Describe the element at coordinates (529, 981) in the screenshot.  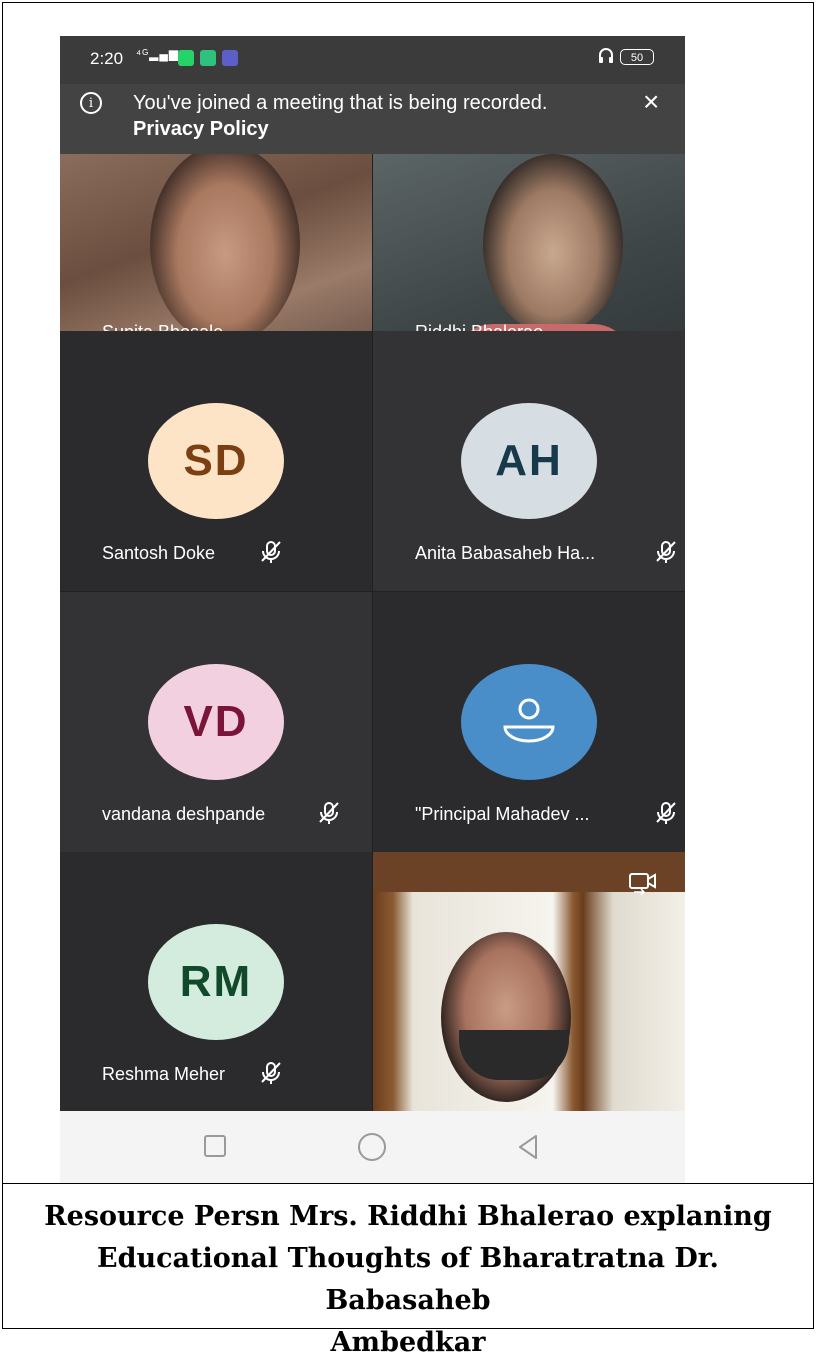
I see `self-video-tile` at that location.